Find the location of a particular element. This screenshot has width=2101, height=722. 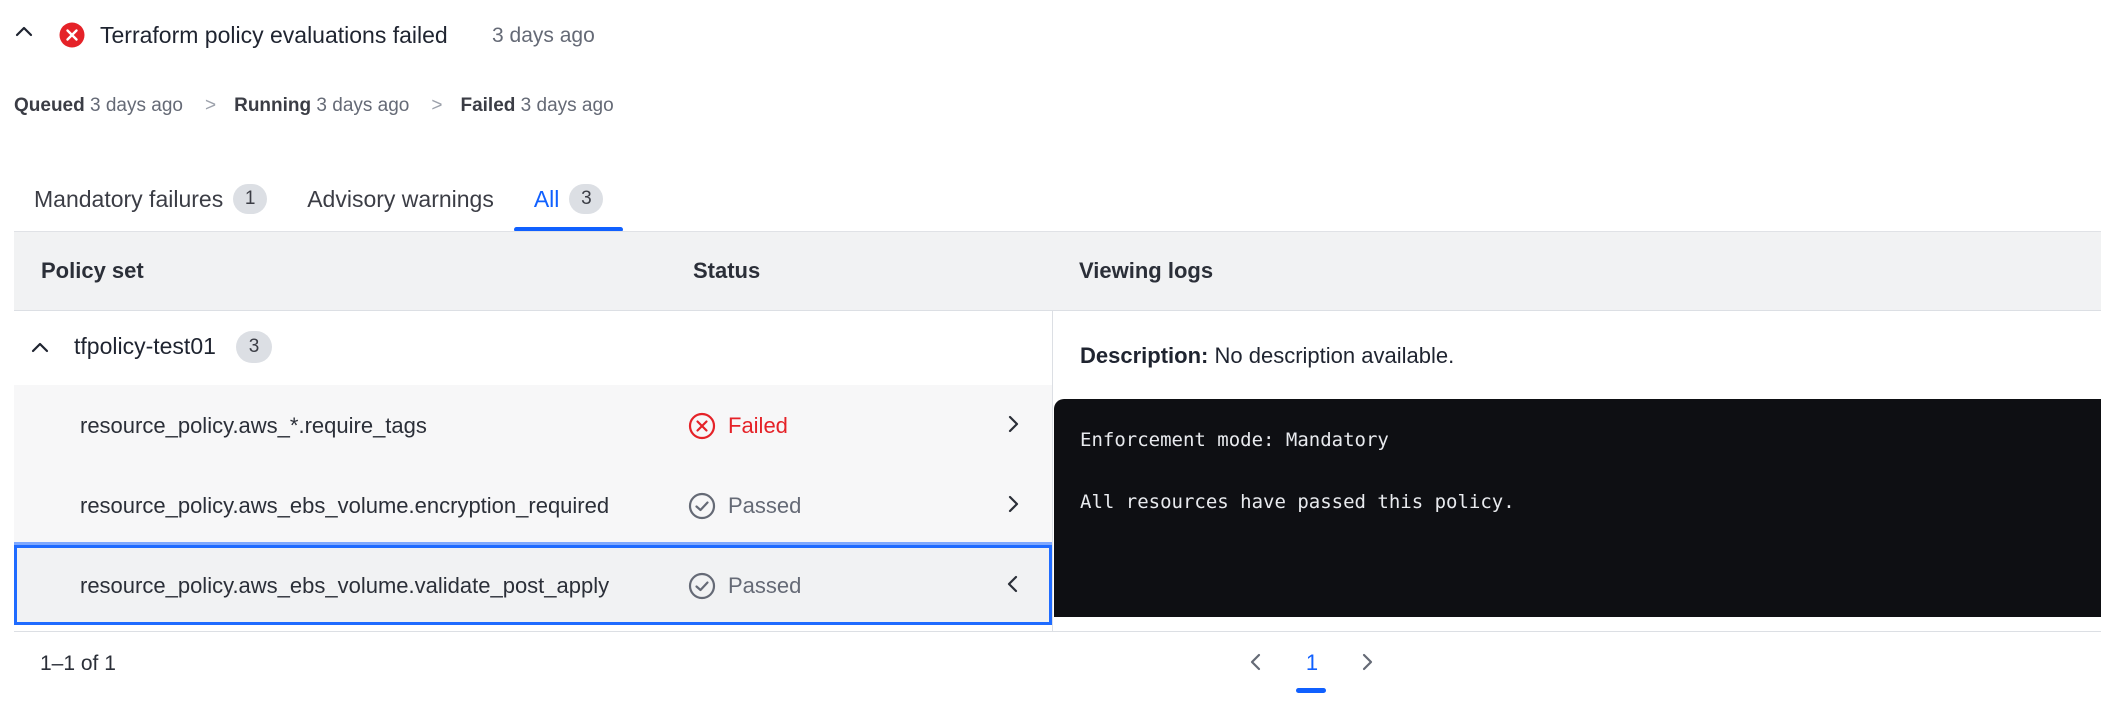

table-footer is located at coordinates (1057, 671).